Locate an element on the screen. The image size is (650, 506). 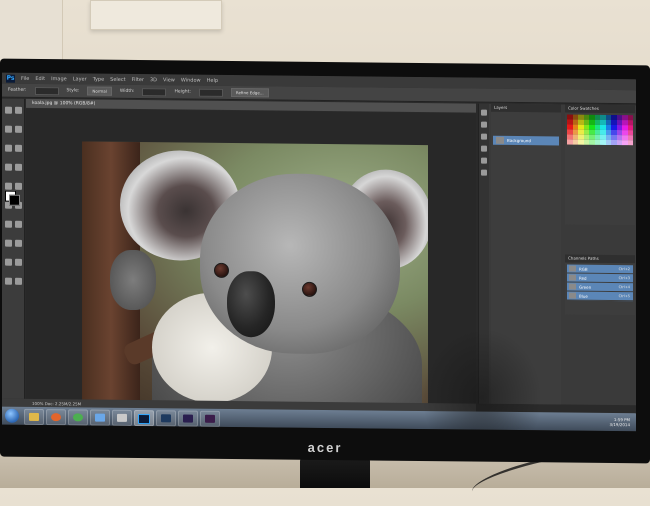
swatch-grid is located at coordinates (600, 130).